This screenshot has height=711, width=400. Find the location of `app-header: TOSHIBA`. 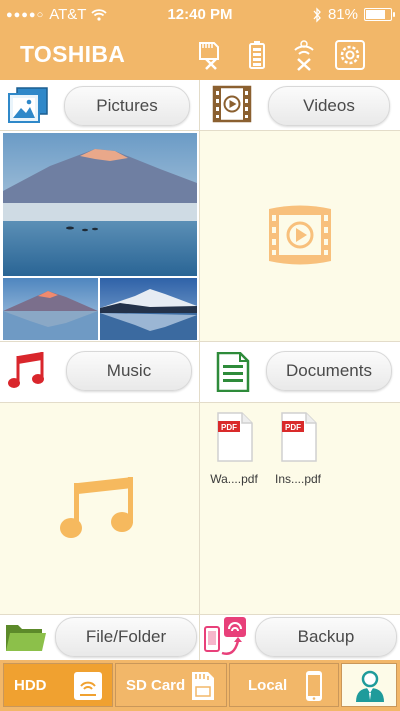

app-header: TOSHIBA is located at coordinates (200, 55).